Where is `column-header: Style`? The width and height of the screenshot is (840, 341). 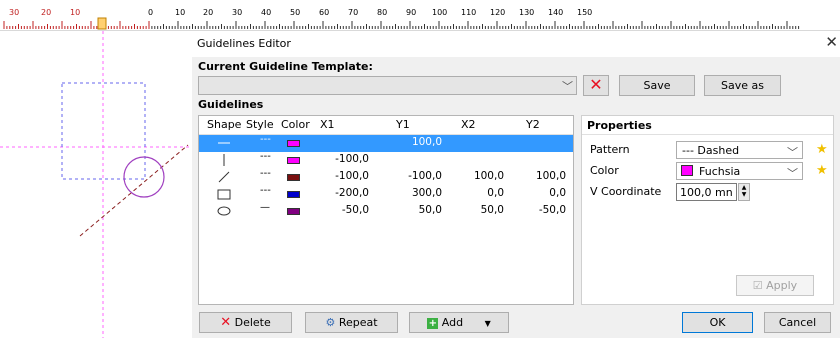 column-header: Style is located at coordinates (260, 124).